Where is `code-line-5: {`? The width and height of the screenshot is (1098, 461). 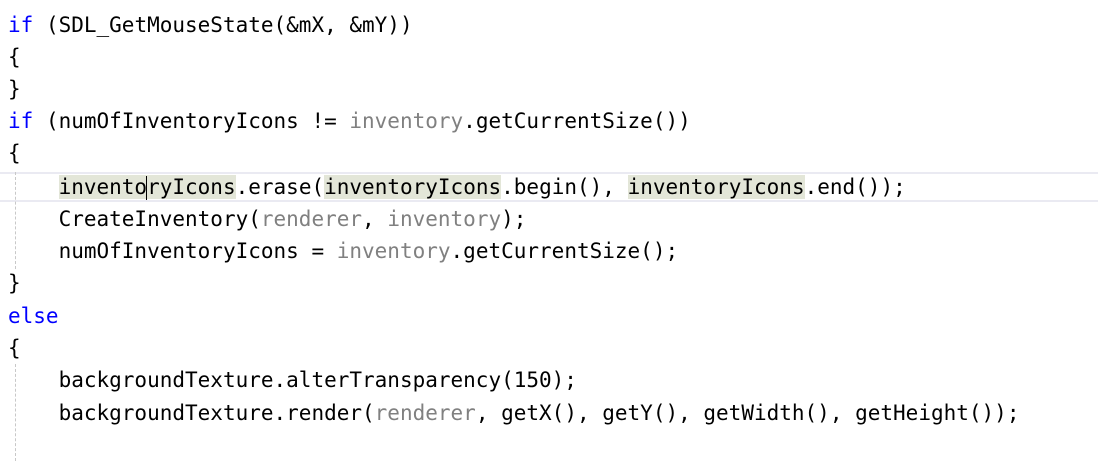 code-line-5: { is located at coordinates (14, 153).